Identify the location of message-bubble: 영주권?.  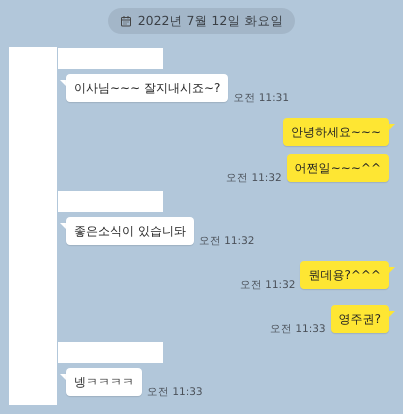
(359, 319).